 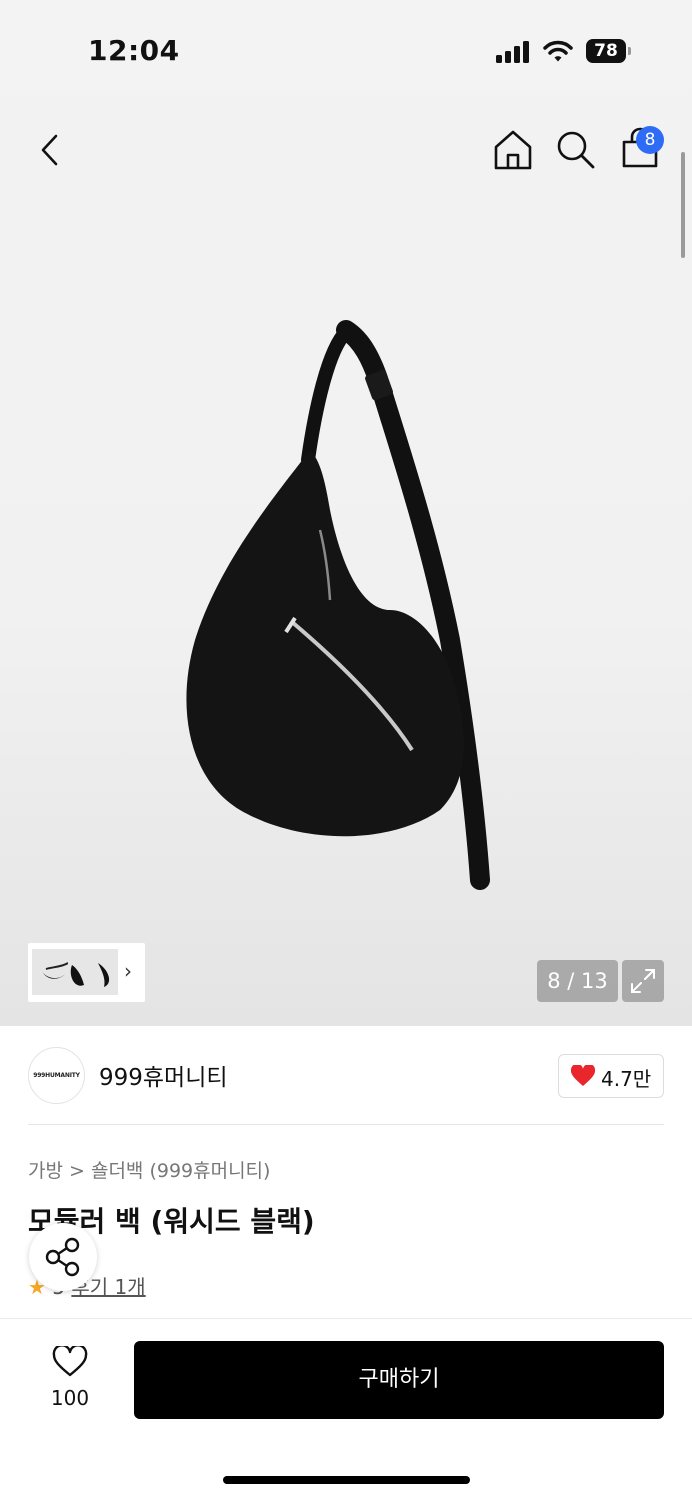 What do you see at coordinates (163, 1075) in the screenshot?
I see `brand-name: 999휴머니티` at bounding box center [163, 1075].